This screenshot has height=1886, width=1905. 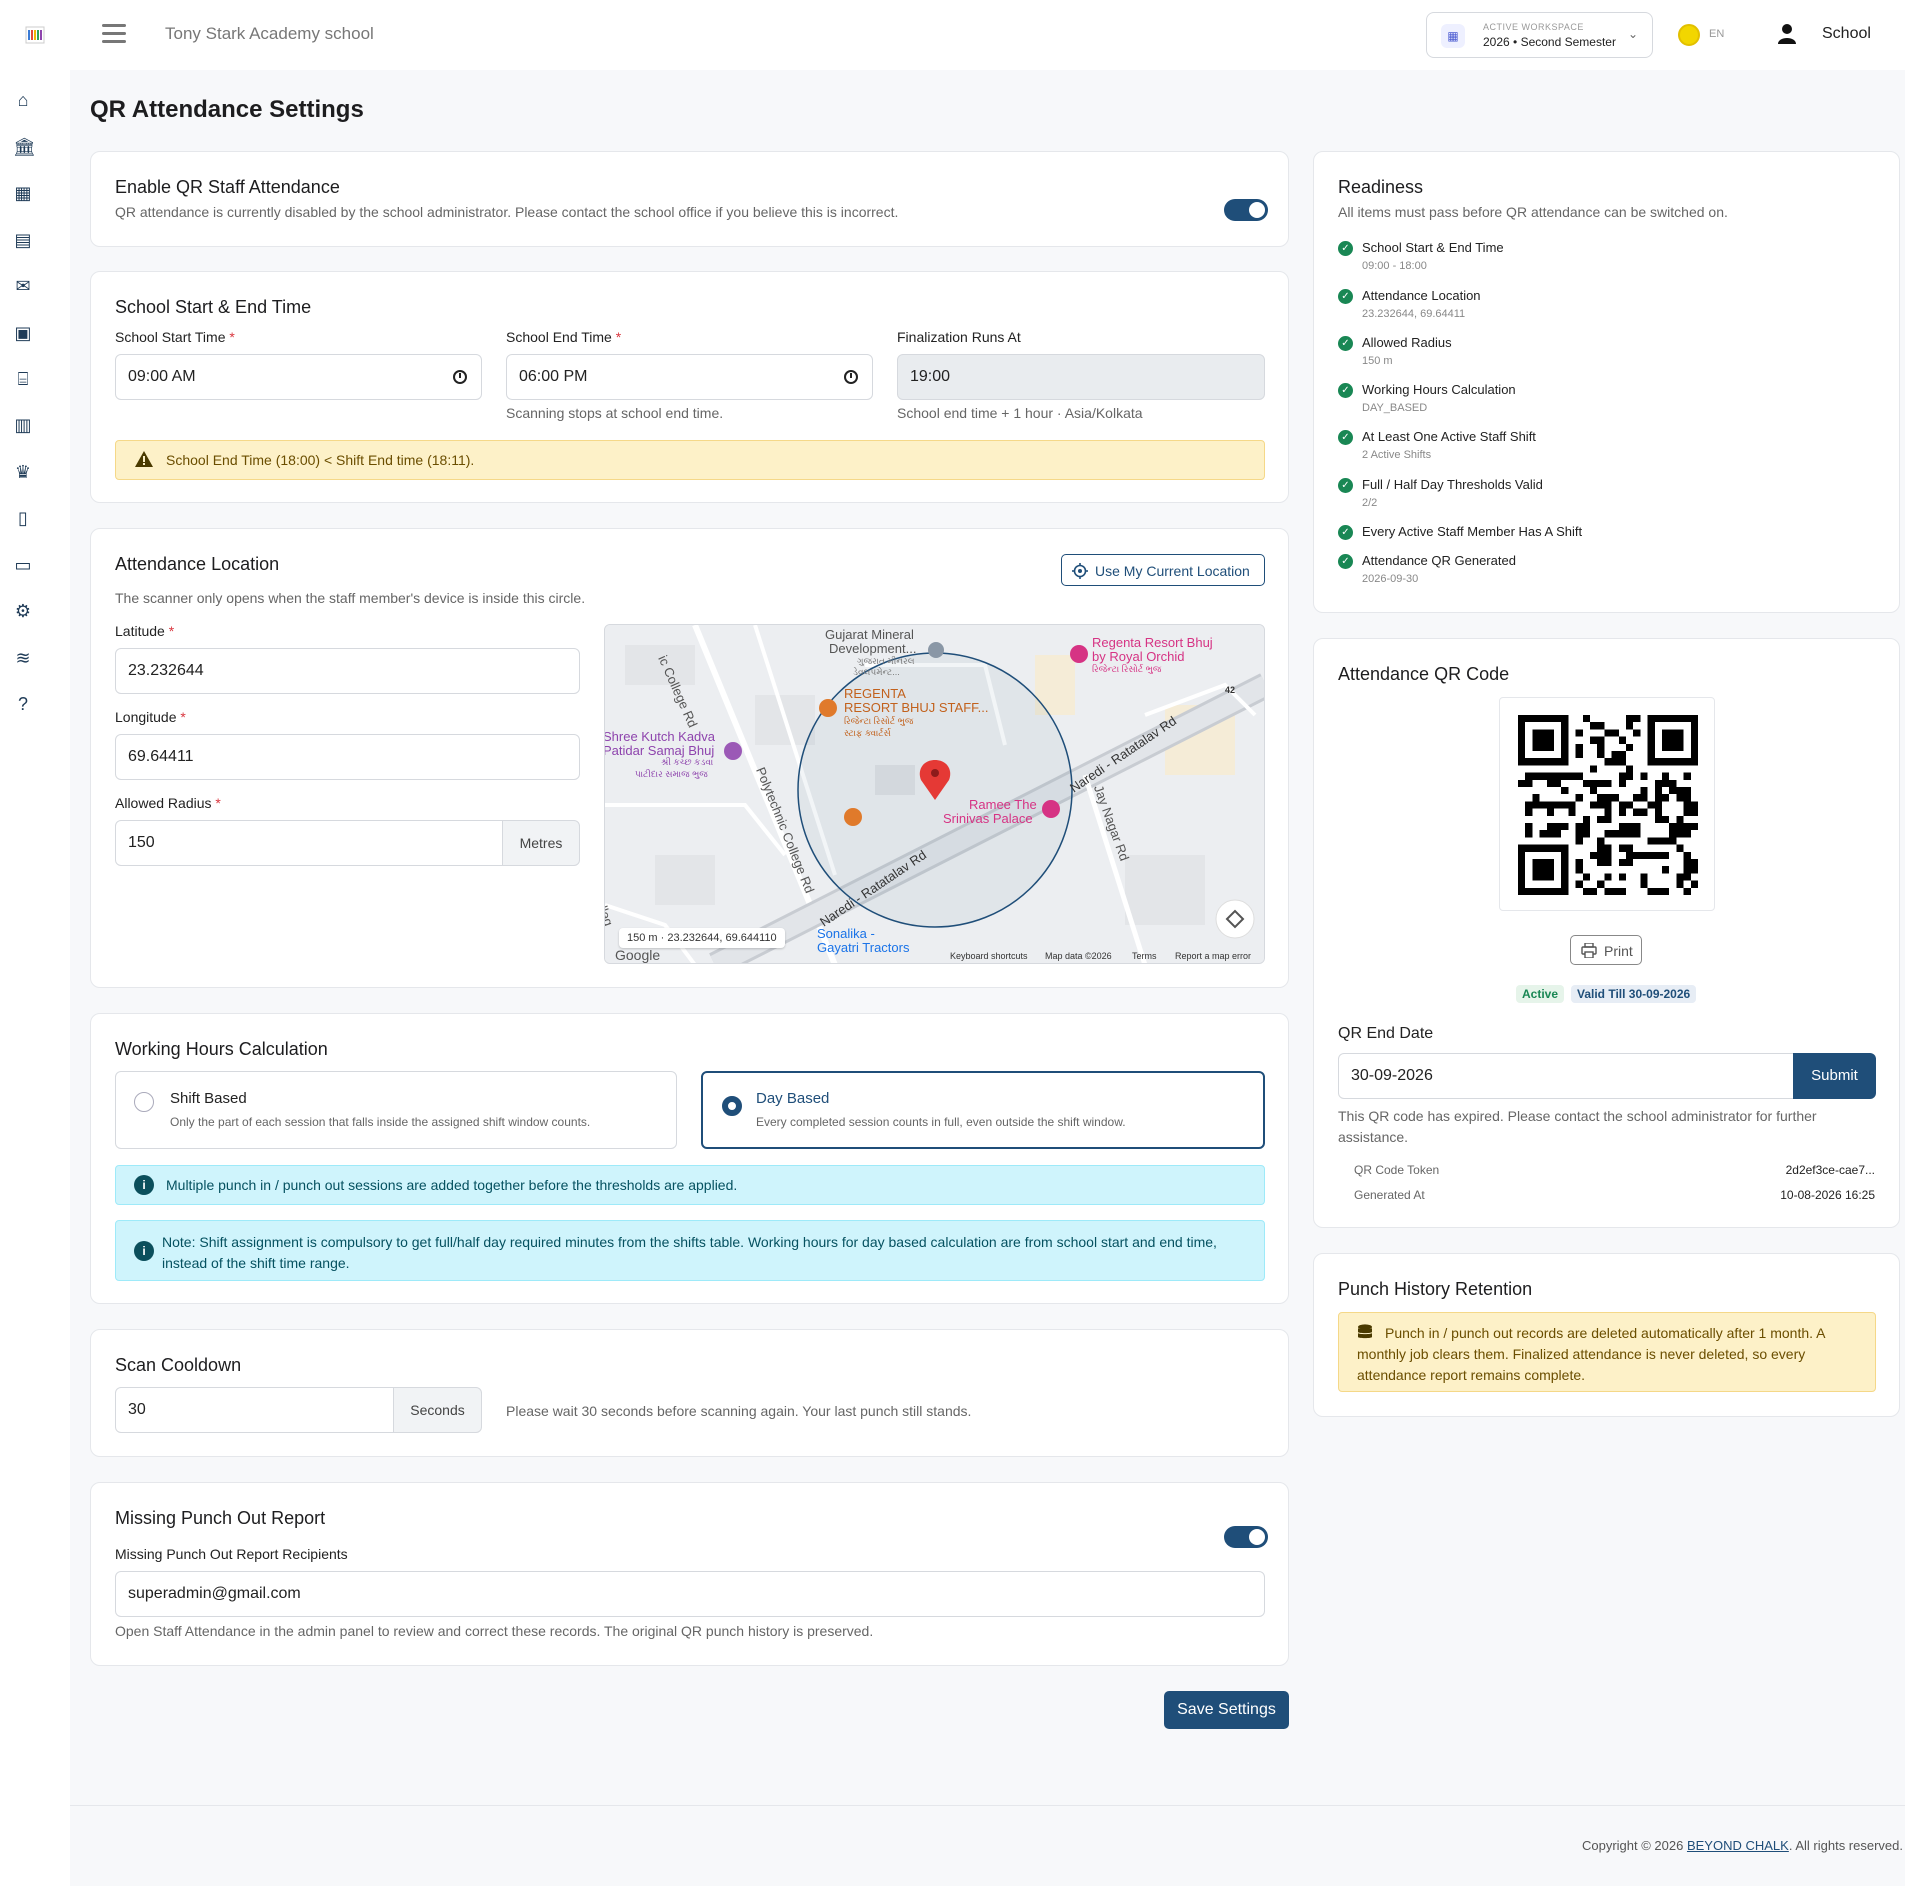 I want to click on printer-icon, so click(x=1589, y=950).